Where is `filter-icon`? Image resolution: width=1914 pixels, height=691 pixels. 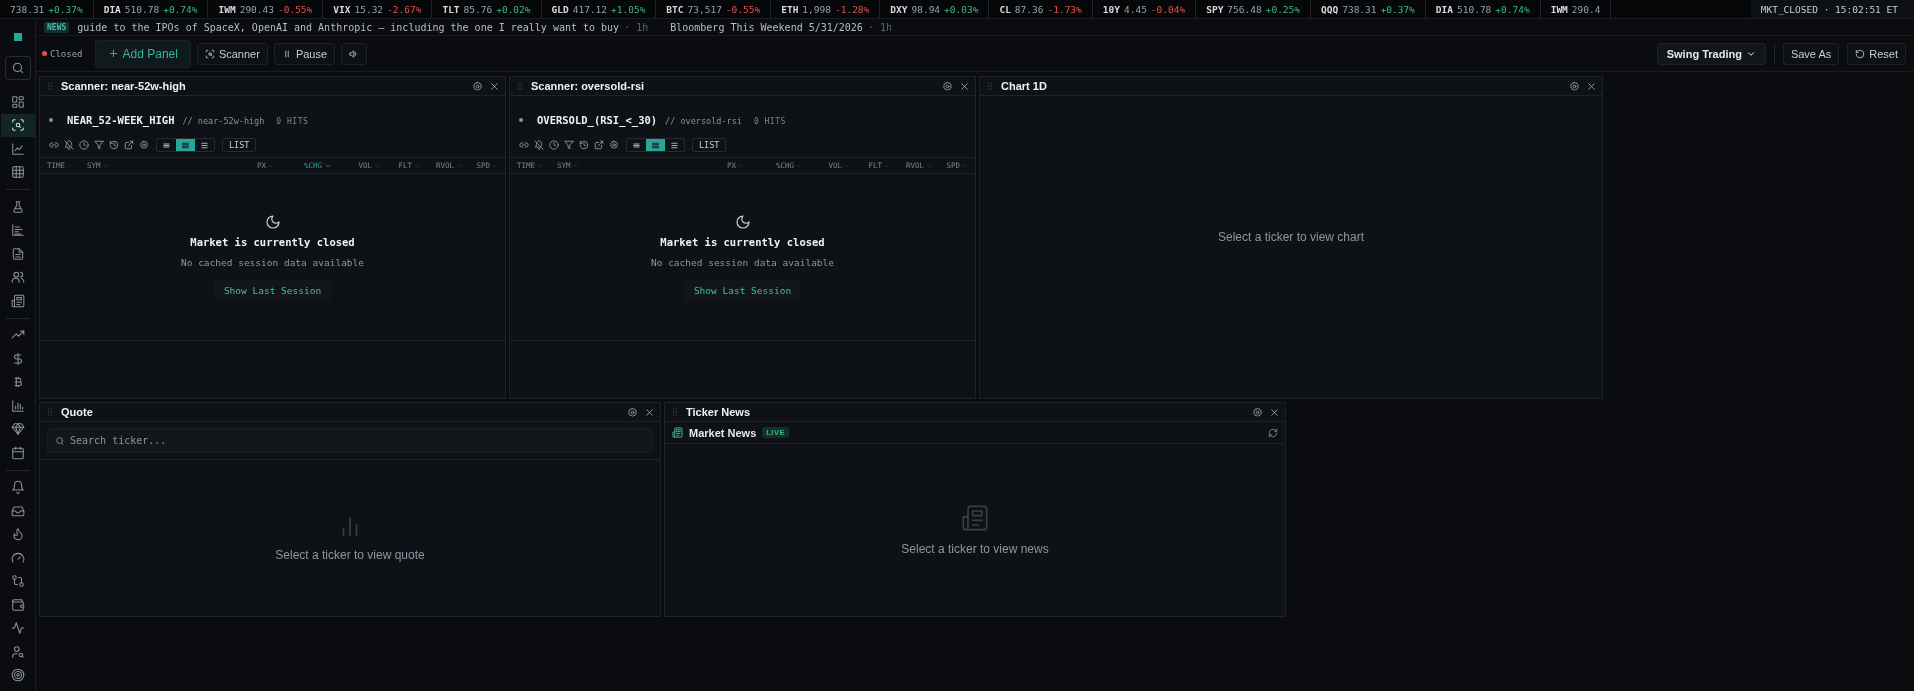 filter-icon is located at coordinates (569, 145).